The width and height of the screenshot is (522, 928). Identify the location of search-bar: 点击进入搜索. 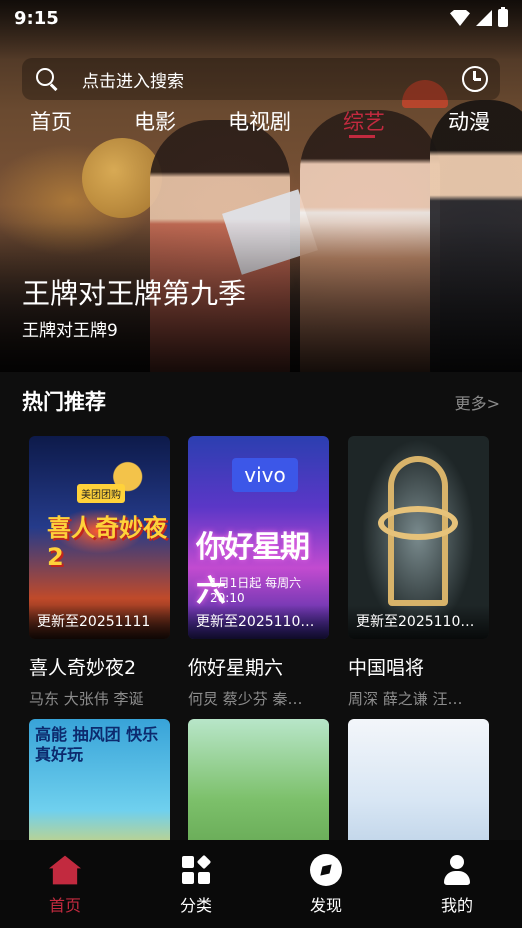
(261, 79).